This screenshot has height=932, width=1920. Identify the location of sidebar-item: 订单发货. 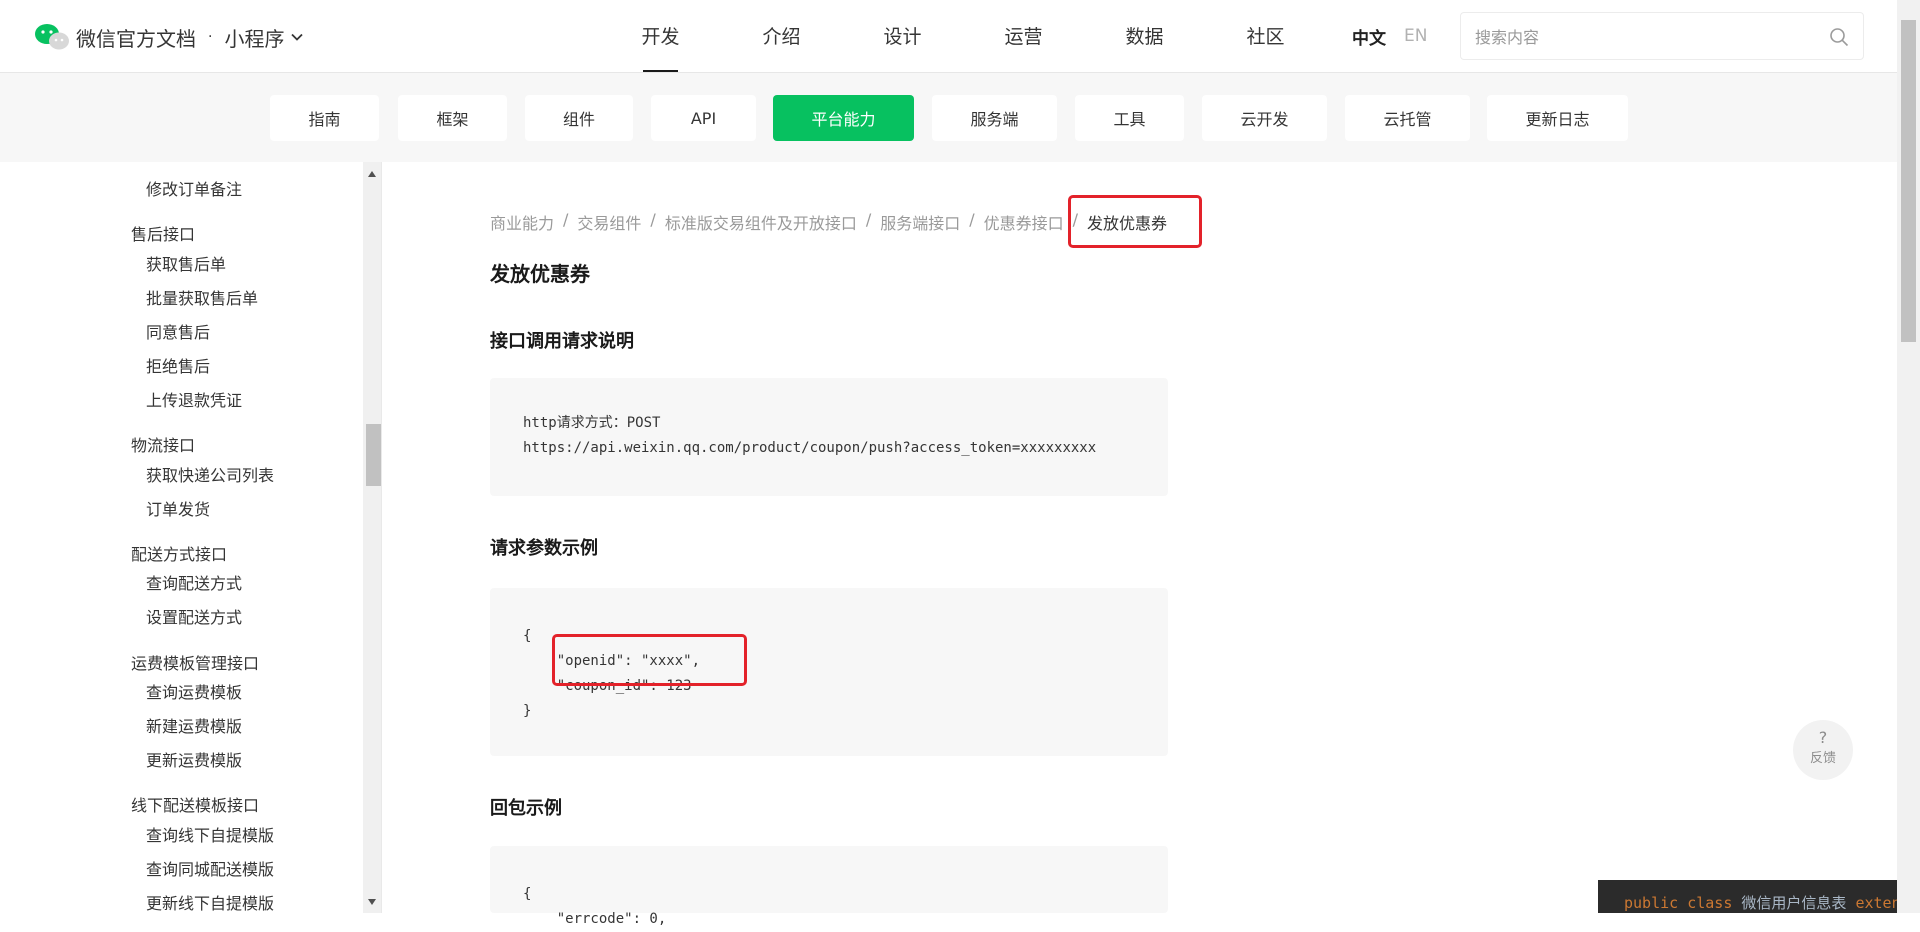
(178, 508).